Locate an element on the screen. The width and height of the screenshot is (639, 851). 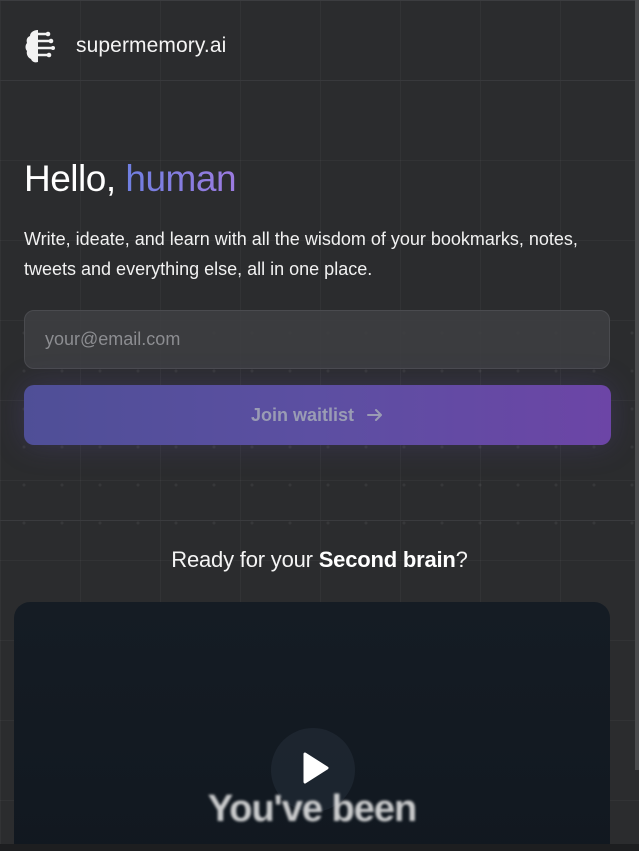
section-highlight: Second brain is located at coordinates (387, 559).